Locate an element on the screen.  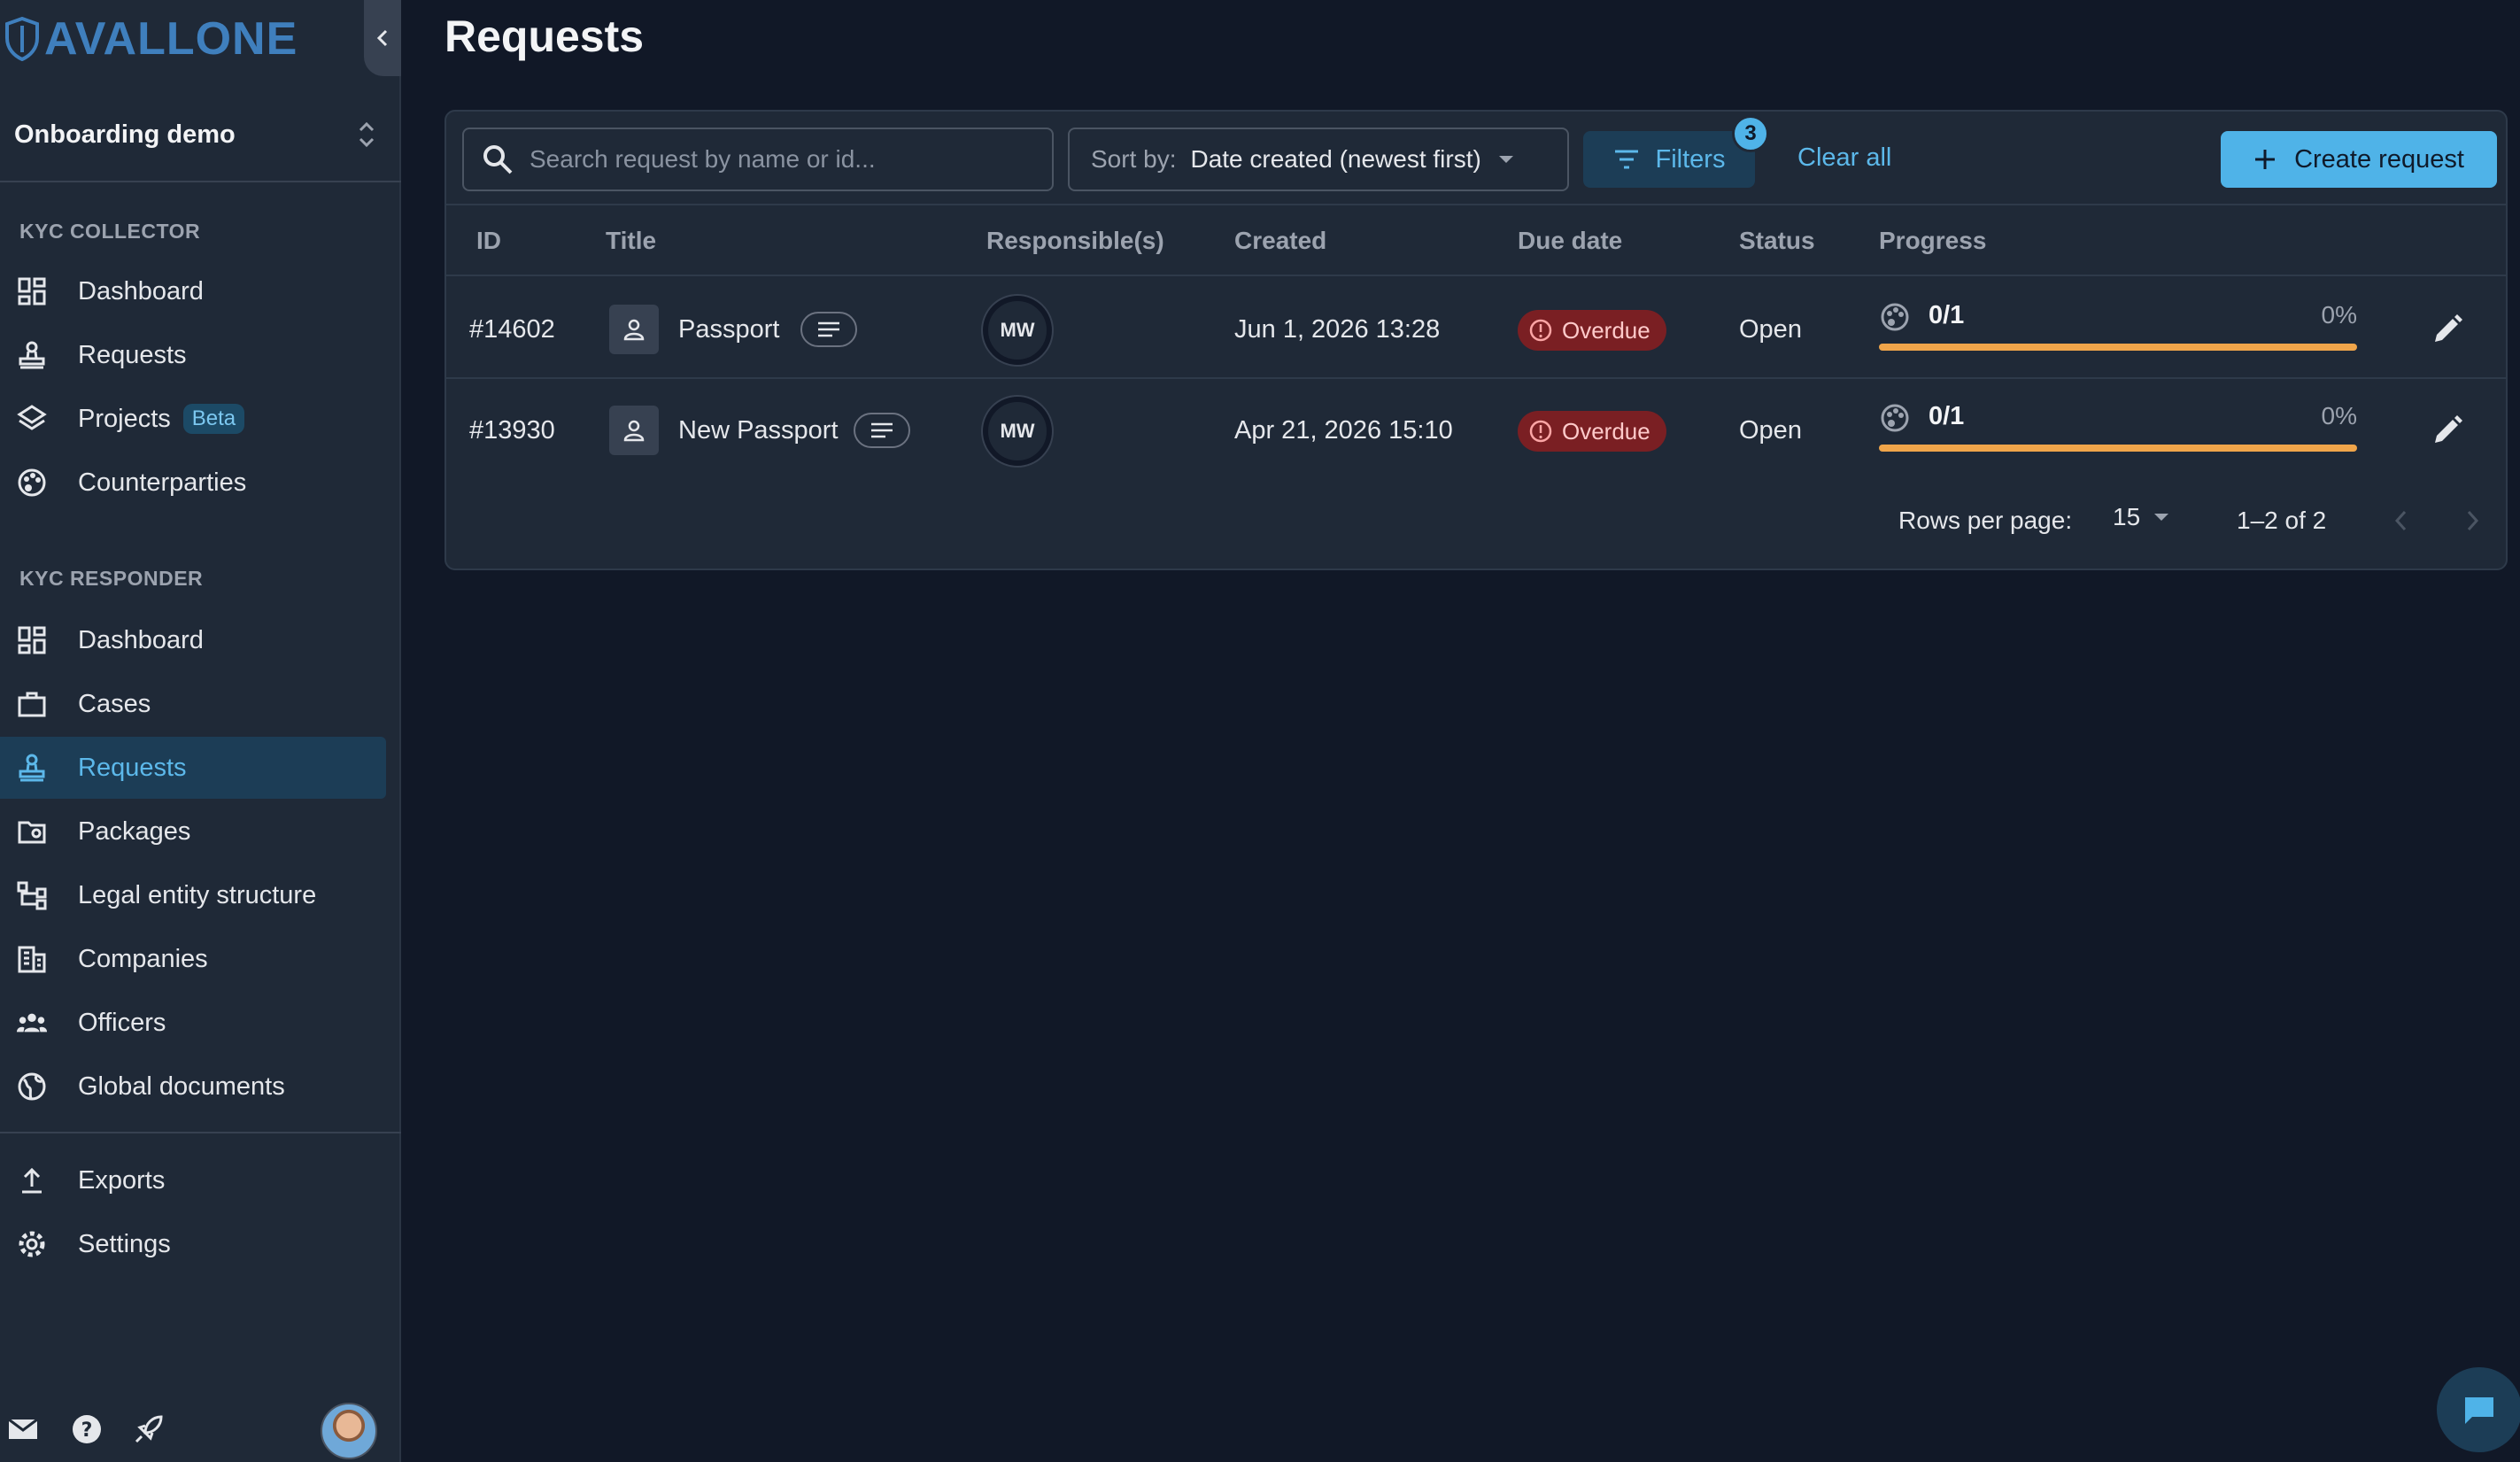
sidebar-item-cases: Cases is located at coordinates (193, 704).